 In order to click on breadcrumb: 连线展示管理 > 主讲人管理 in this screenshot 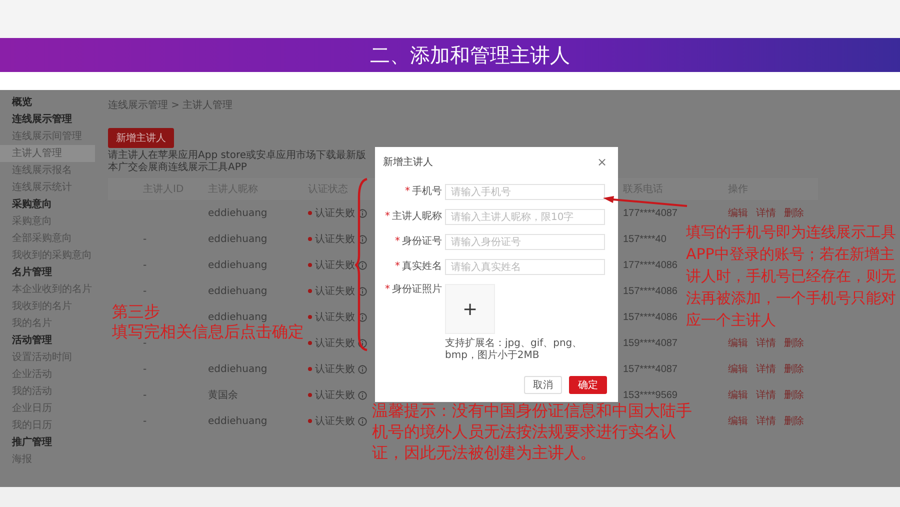, I will do `click(170, 105)`.